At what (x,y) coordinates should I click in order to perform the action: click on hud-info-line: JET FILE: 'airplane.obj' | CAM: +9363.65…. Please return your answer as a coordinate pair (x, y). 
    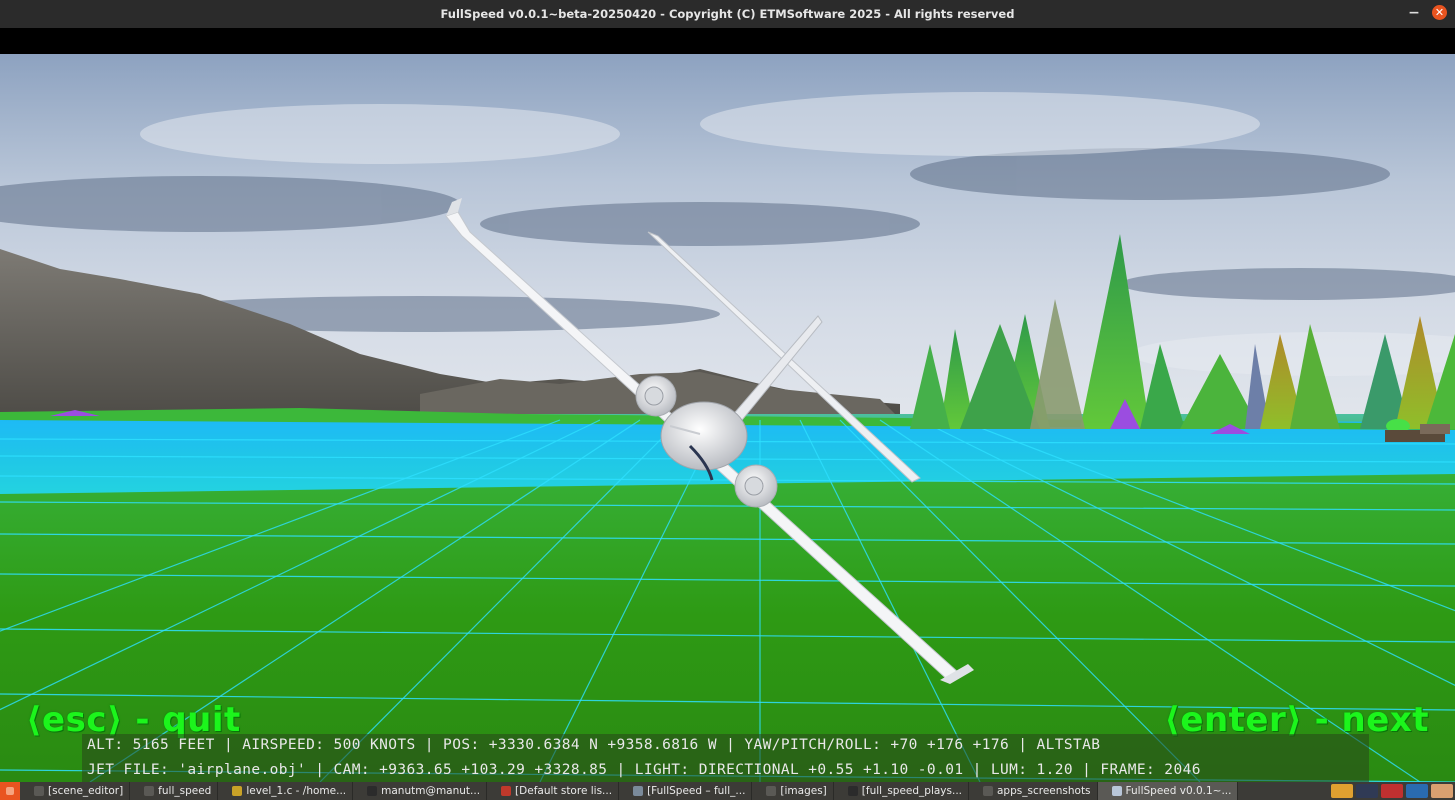
    Looking at the image, I should click on (644, 770).